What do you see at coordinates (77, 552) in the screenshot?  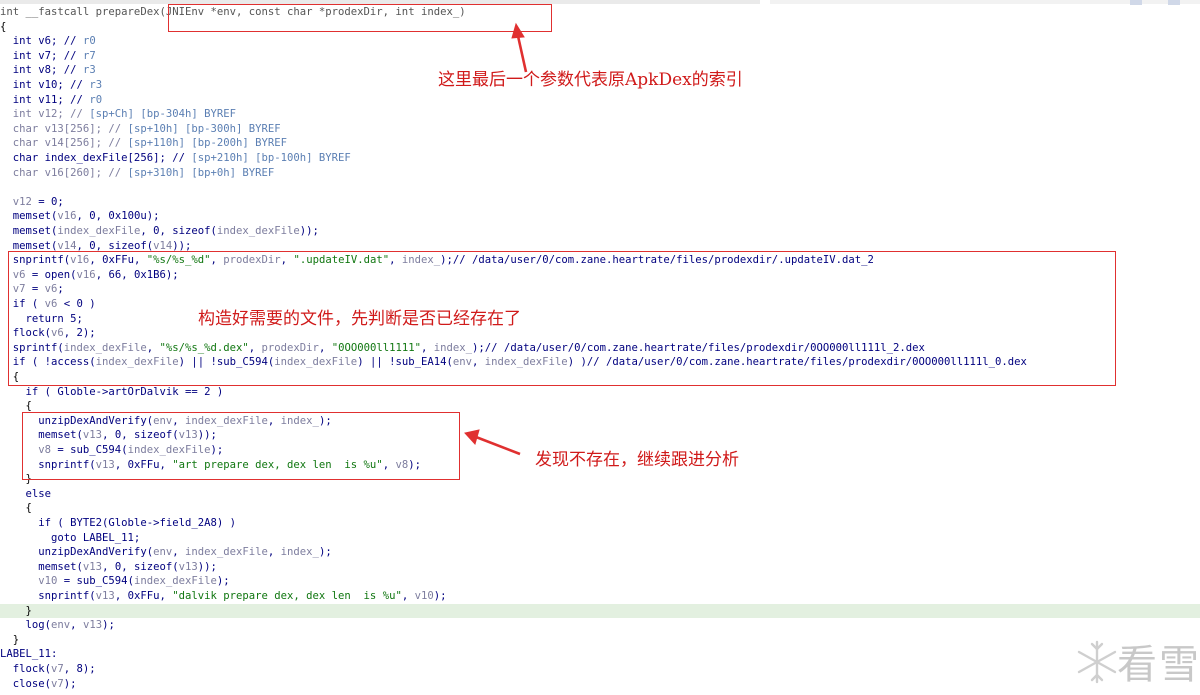 I see `code-token: unzipDexAndVerify(` at bounding box center [77, 552].